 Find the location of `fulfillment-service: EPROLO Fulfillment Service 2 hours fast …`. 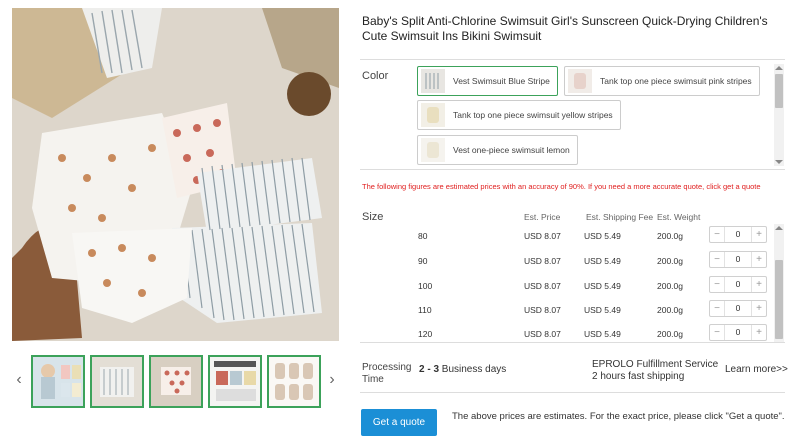

fulfillment-service: EPROLO Fulfillment Service 2 hours fast … is located at coordinates (655, 371).